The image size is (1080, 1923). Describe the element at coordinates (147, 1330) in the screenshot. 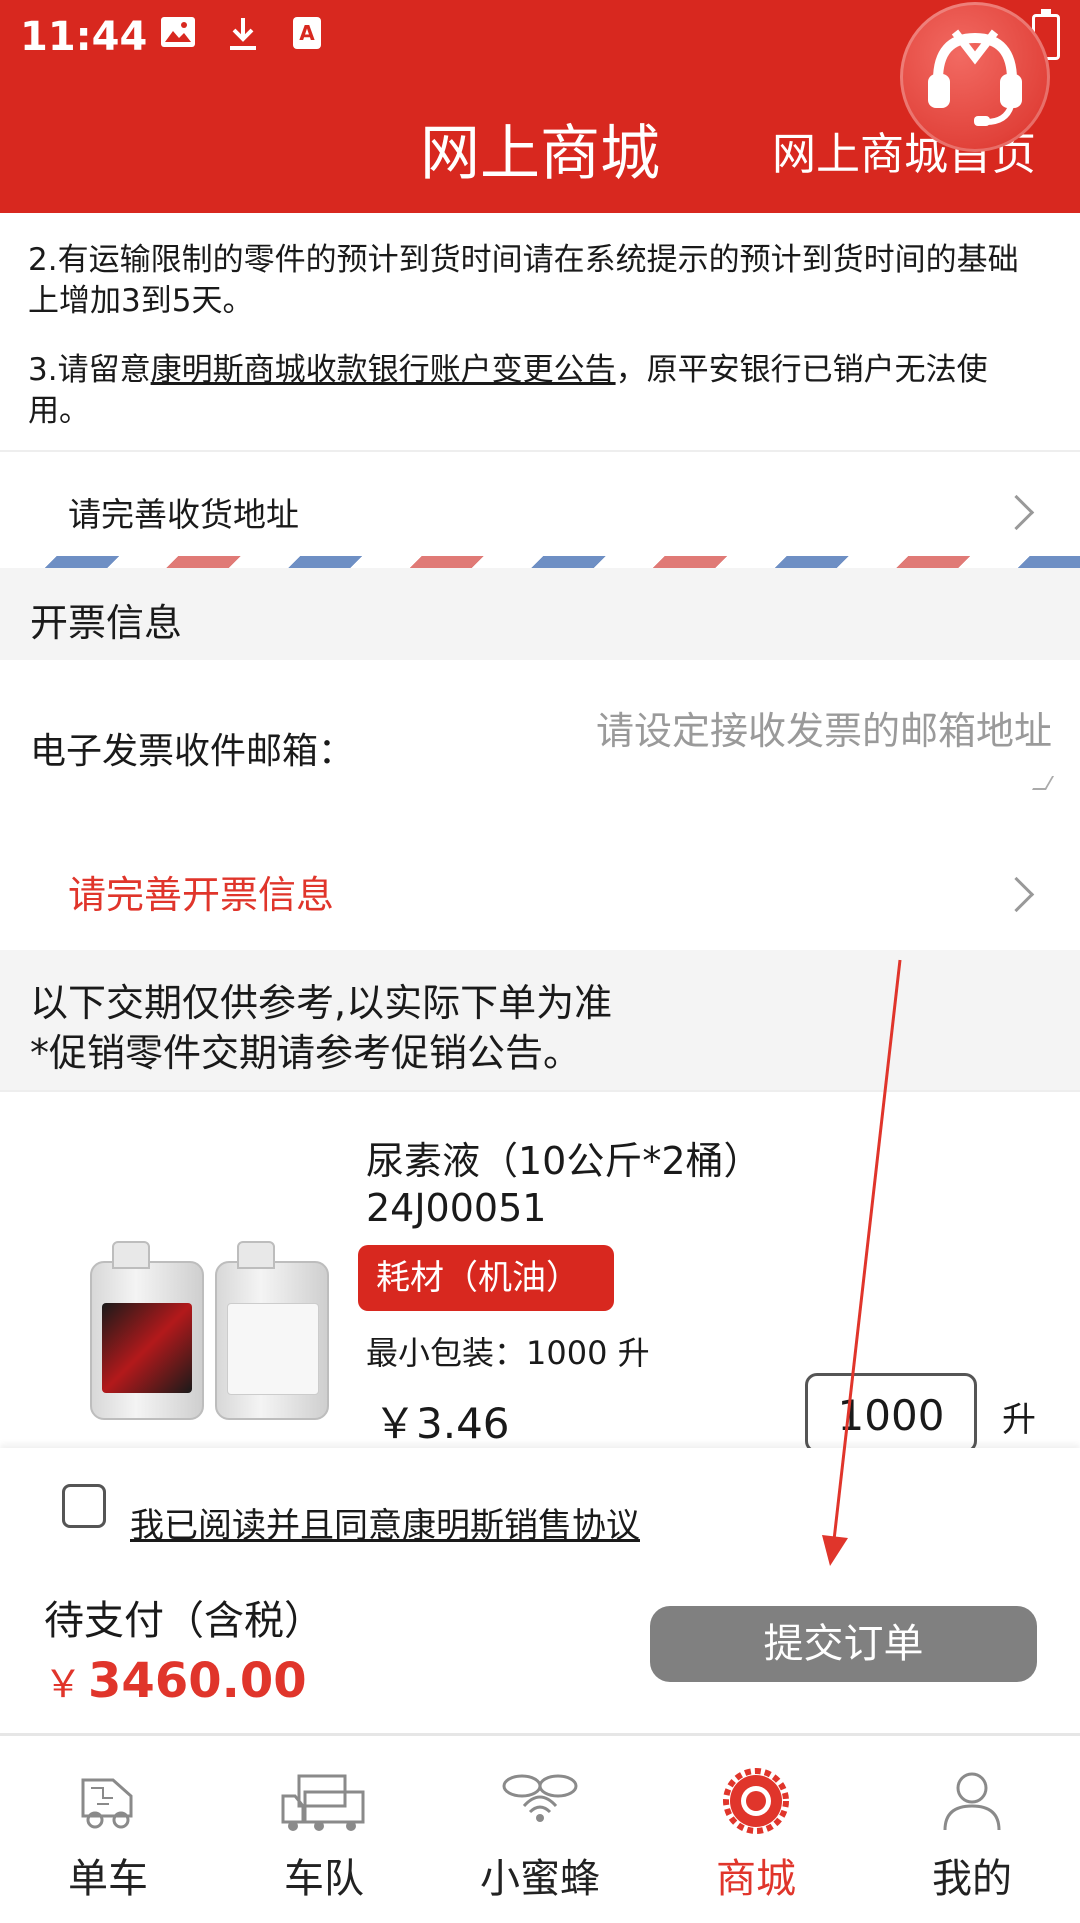

I see `jug-left` at that location.